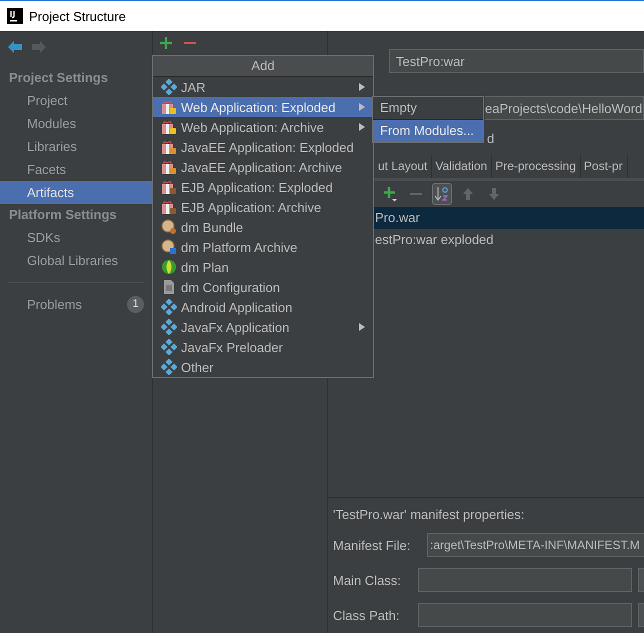 Image resolution: width=644 pixels, height=633 pixels. I want to click on menu-item: Web Application: Archive, so click(263, 127).